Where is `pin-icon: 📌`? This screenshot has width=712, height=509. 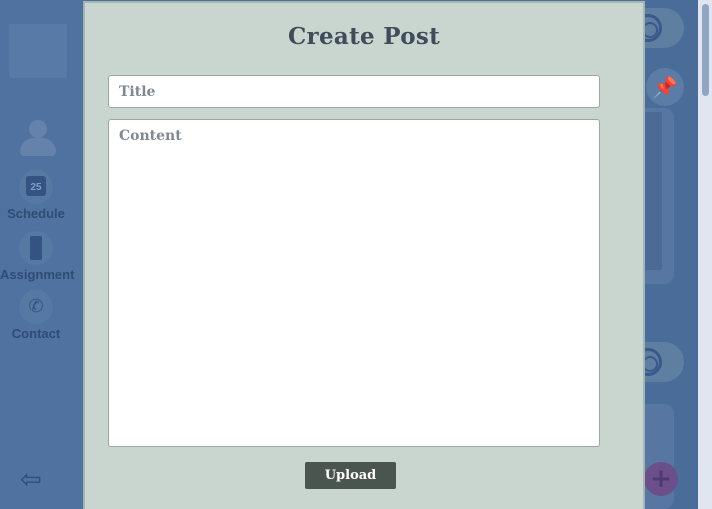 pin-icon: 📌 is located at coordinates (665, 87).